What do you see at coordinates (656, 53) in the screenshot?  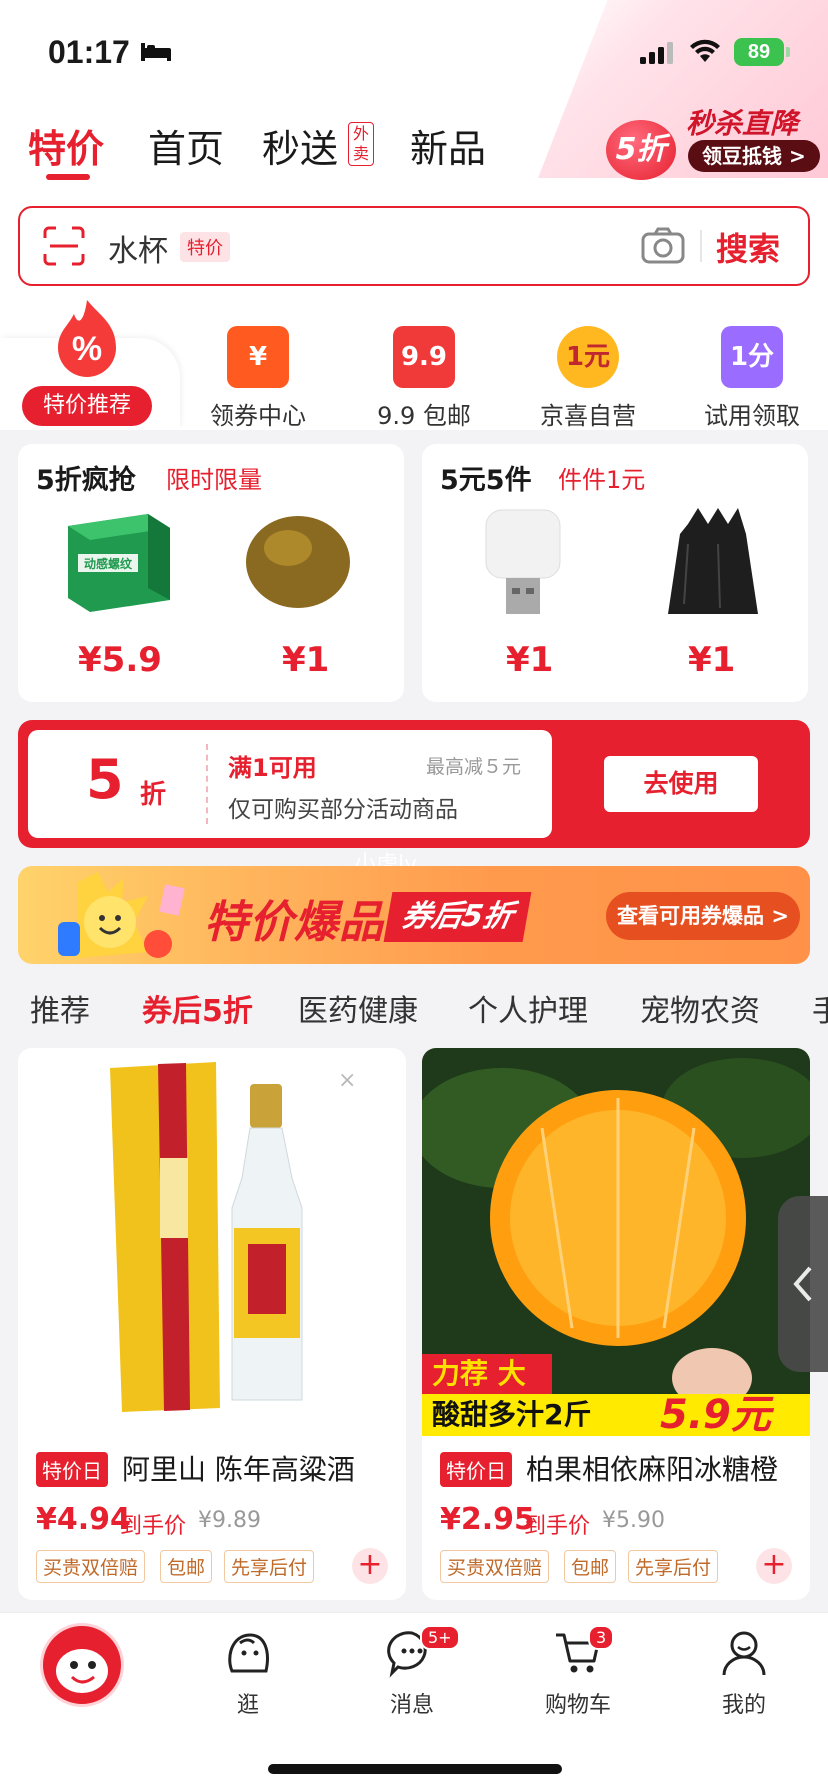 I see `cellular-signal-icon` at bounding box center [656, 53].